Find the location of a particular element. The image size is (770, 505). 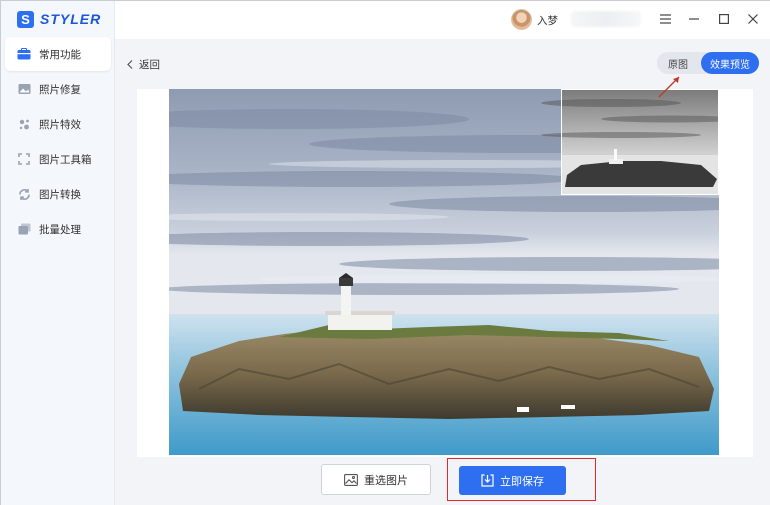

sidebar-item-image-convert: 图片转换 is located at coordinates (58, 194).